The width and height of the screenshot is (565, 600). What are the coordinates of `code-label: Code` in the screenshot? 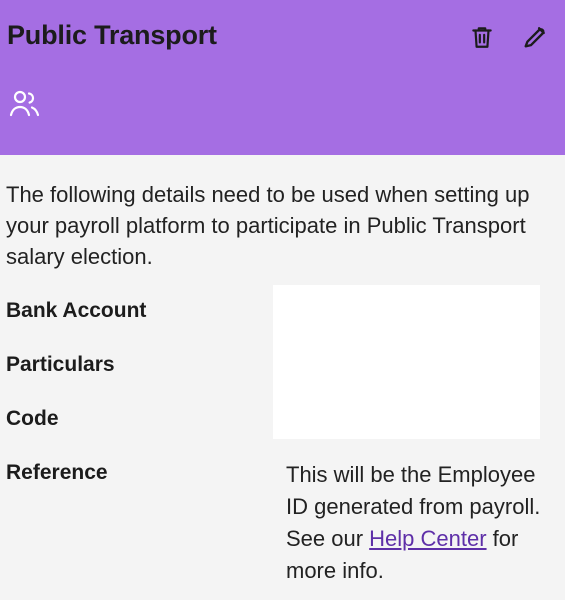 It's located at (32, 418).